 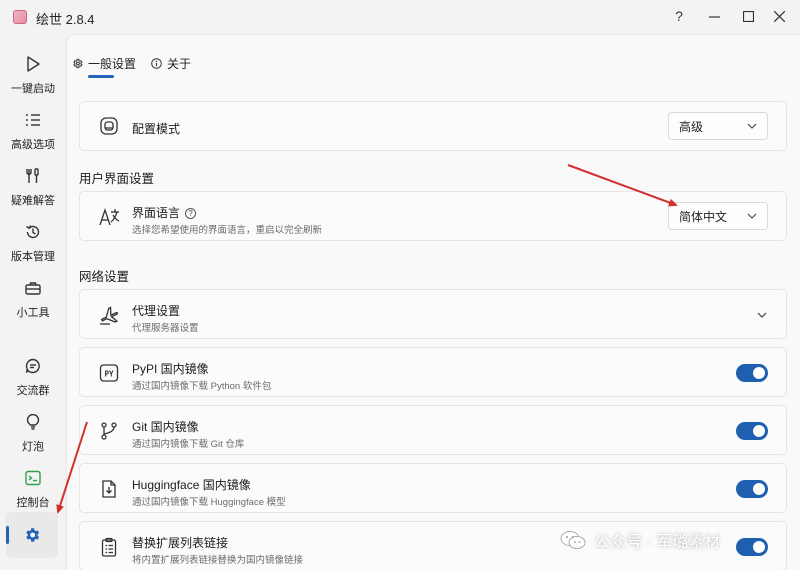 I want to click on tab-about: 关于, so click(x=170, y=63).